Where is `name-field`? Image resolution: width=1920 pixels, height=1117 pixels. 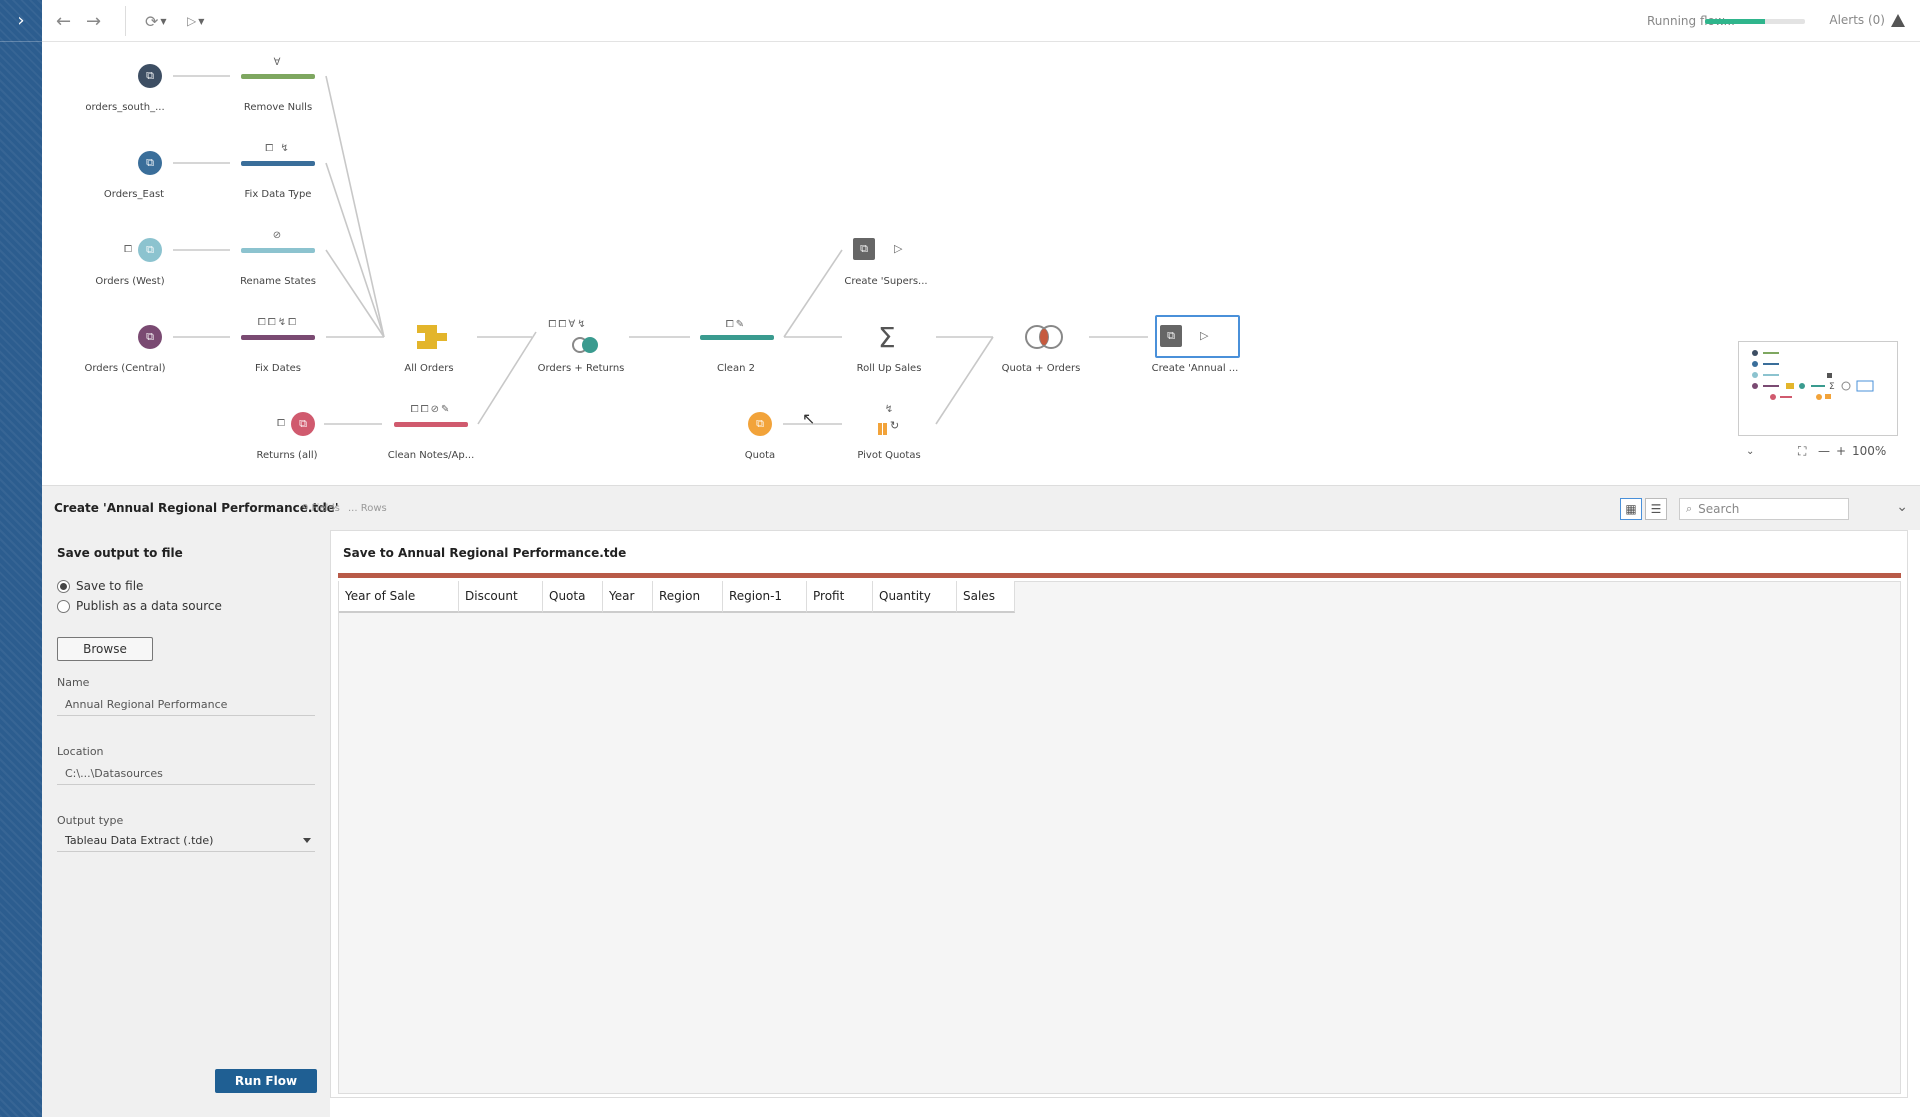 name-field is located at coordinates (186, 705).